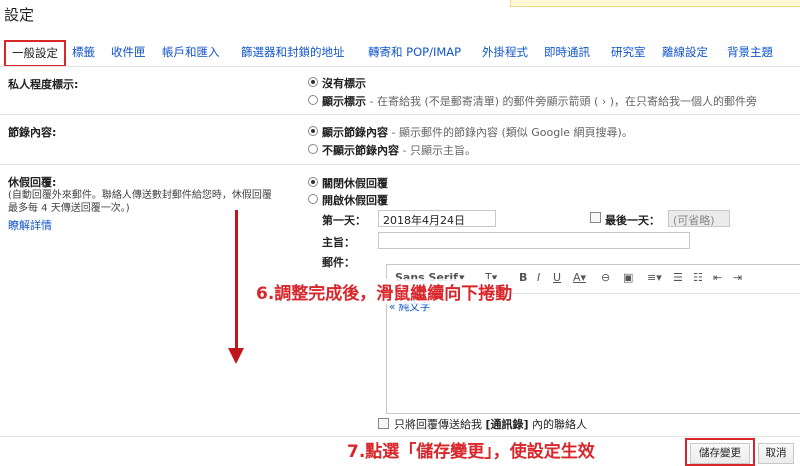 The height and width of the screenshot is (466, 800). What do you see at coordinates (313, 131) in the screenshot?
I see `snippets-show-radio` at bounding box center [313, 131].